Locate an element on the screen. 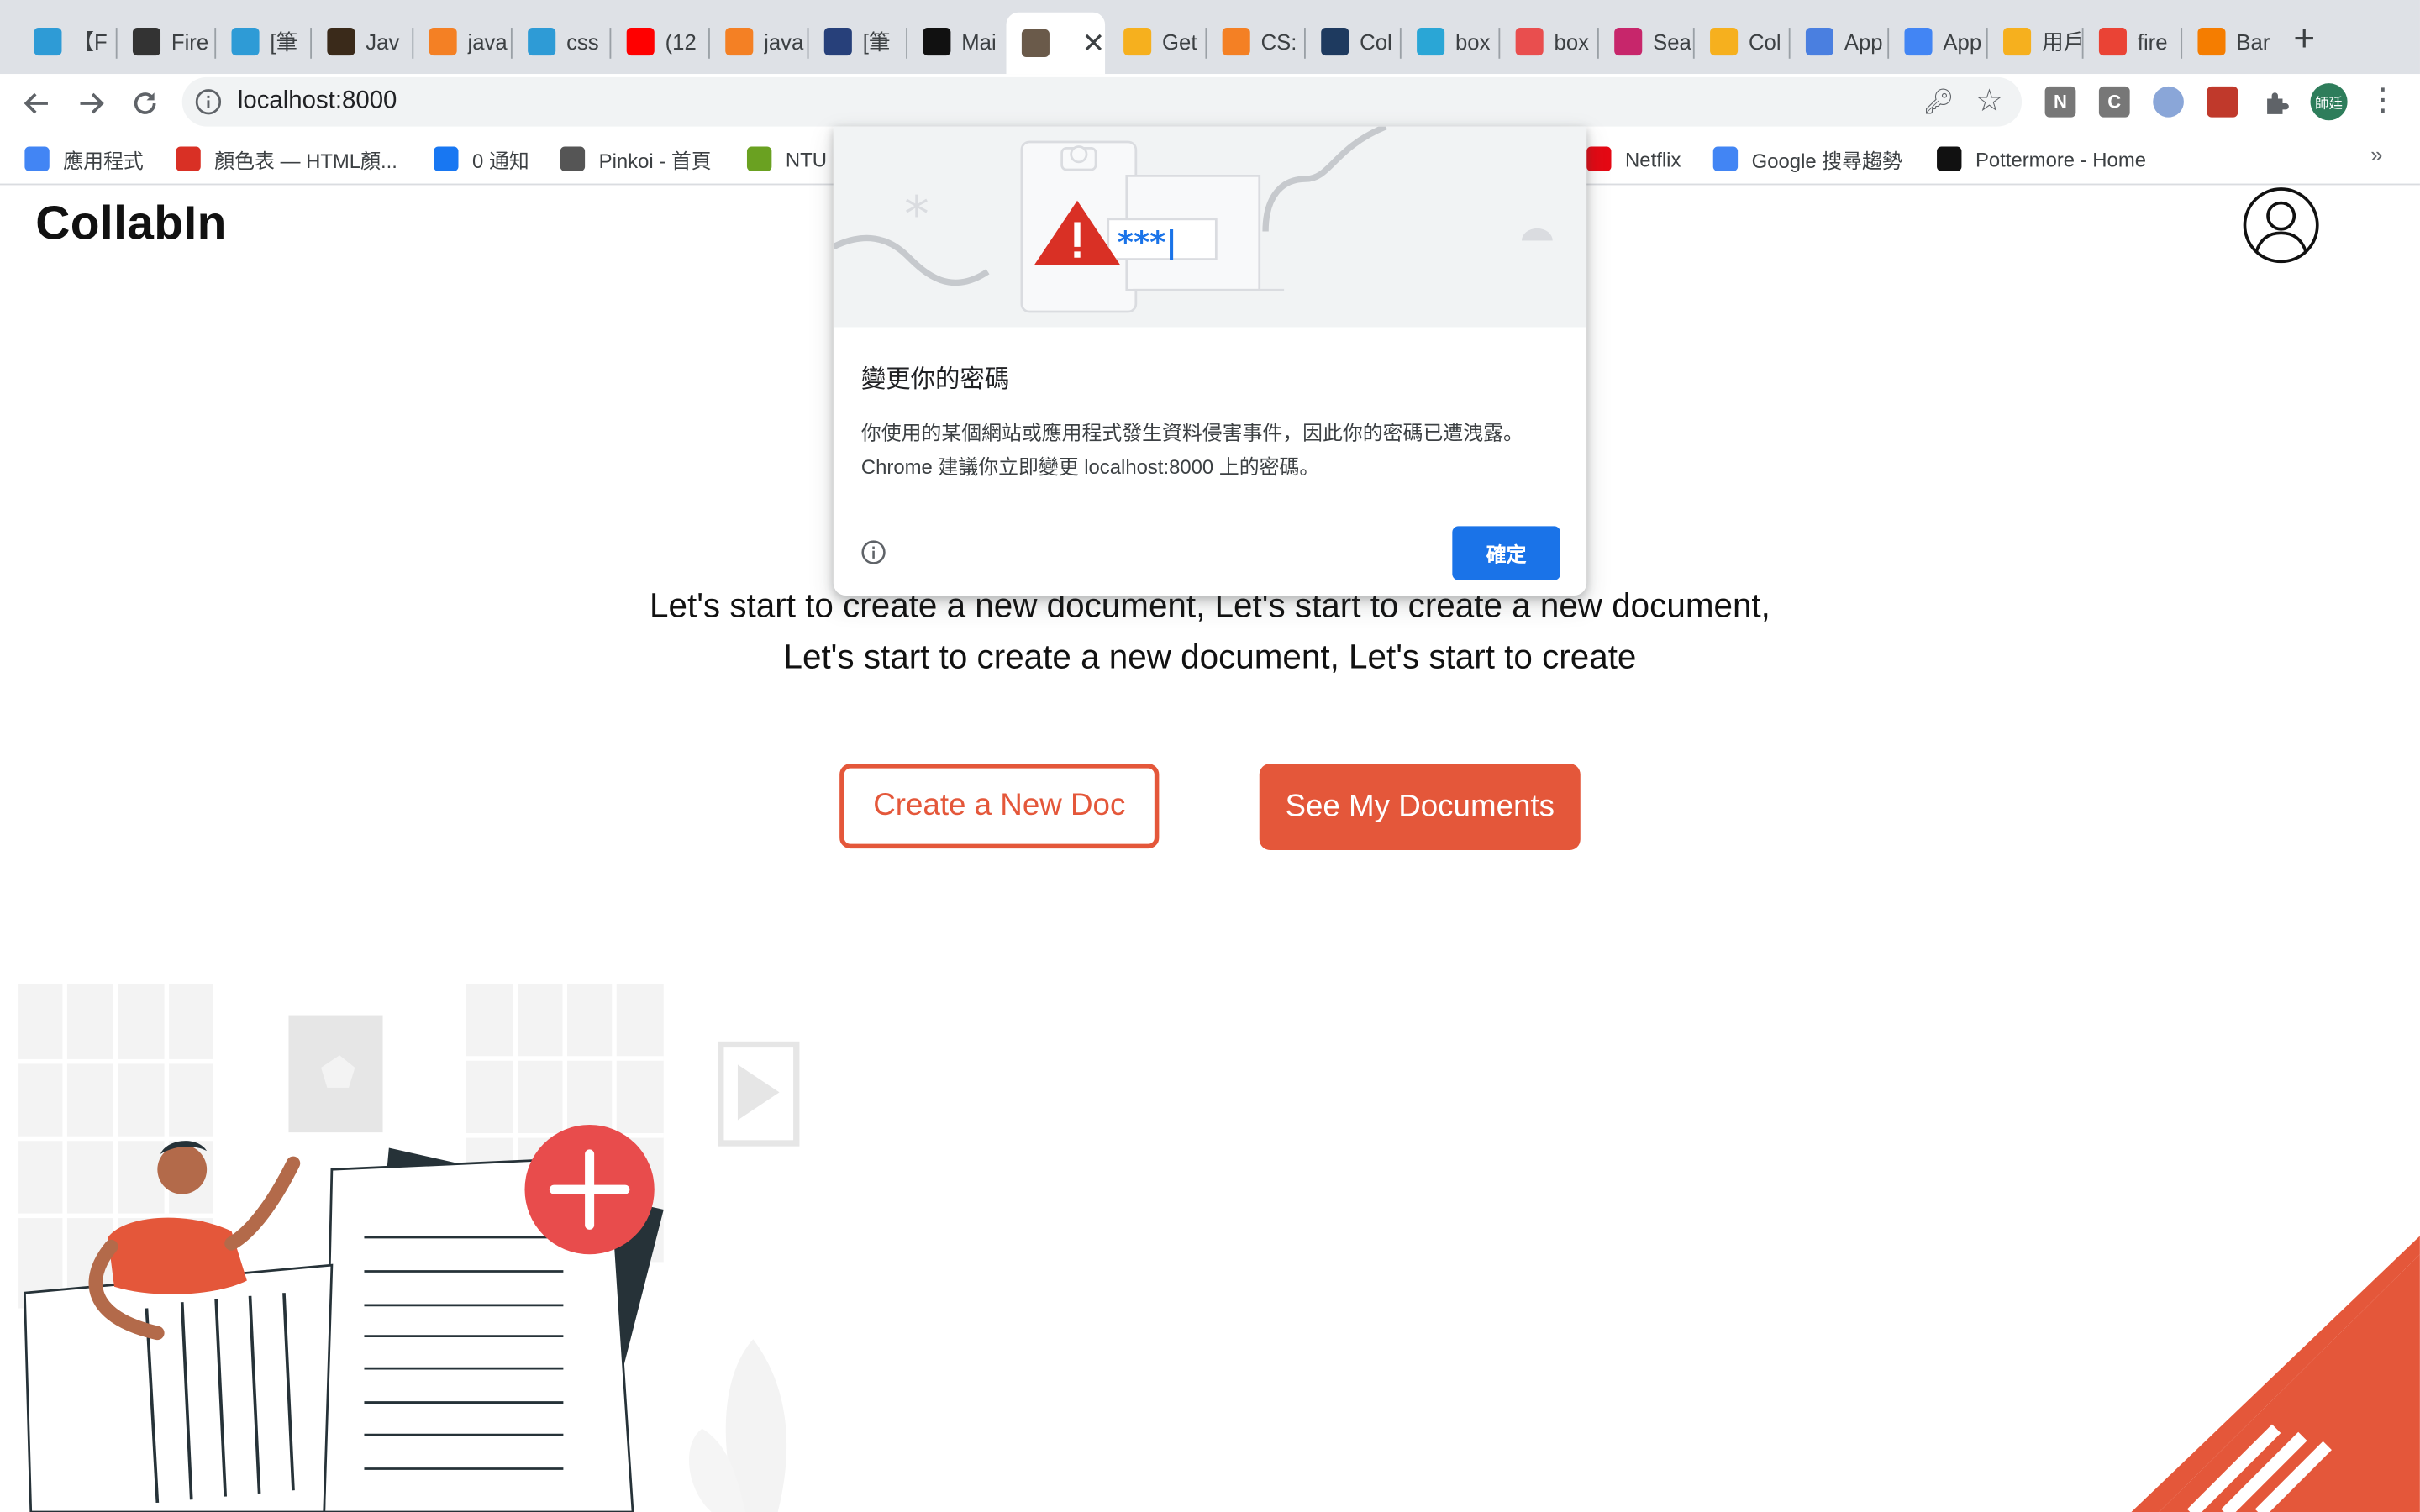 This screenshot has height=1512, width=2420. dribbble-icon is located at coordinates (1628, 42).